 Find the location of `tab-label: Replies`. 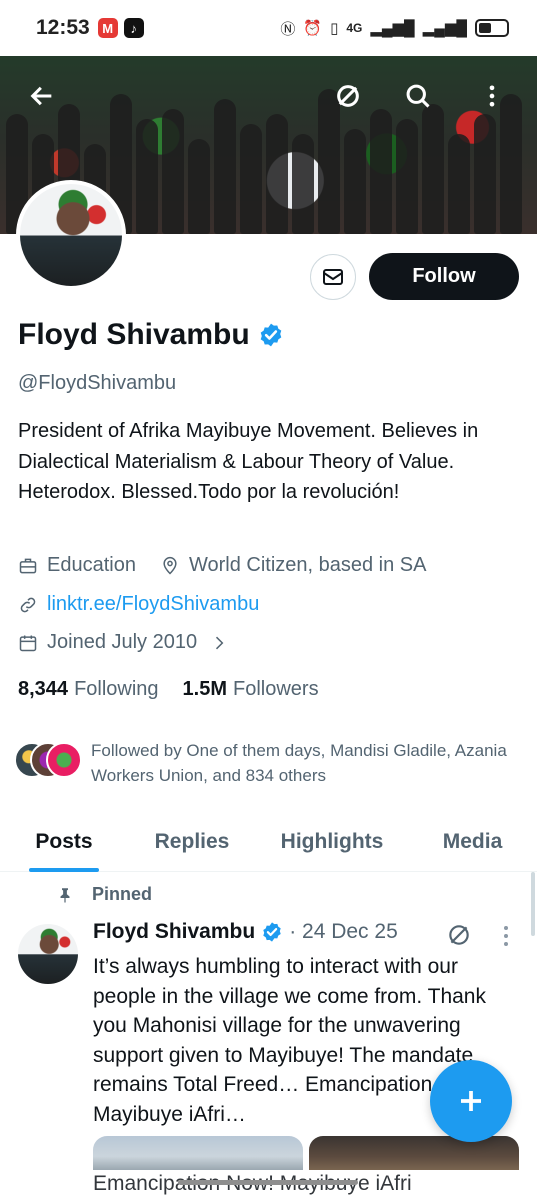

tab-label: Replies is located at coordinates (192, 841).